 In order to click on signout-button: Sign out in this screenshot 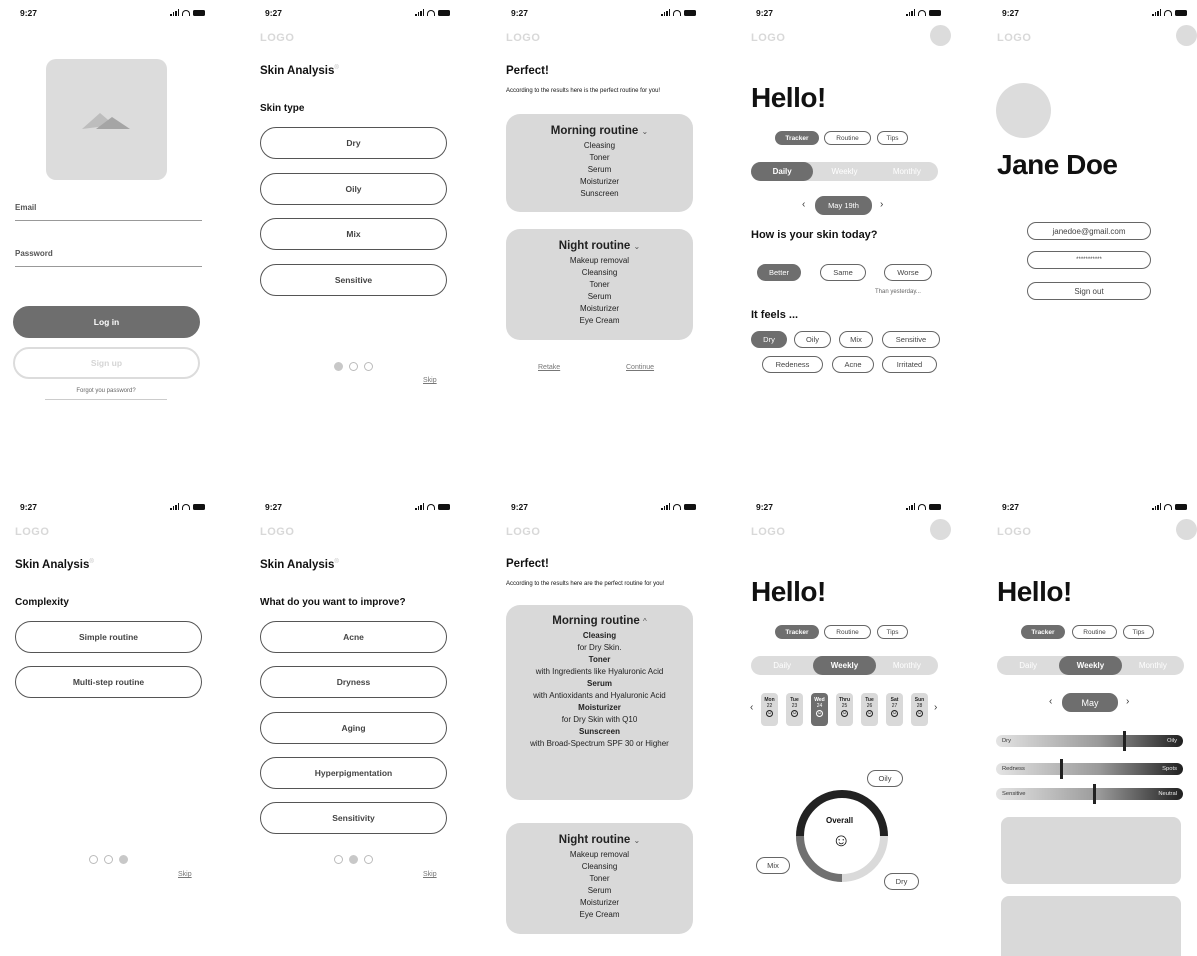, I will do `click(1089, 291)`.